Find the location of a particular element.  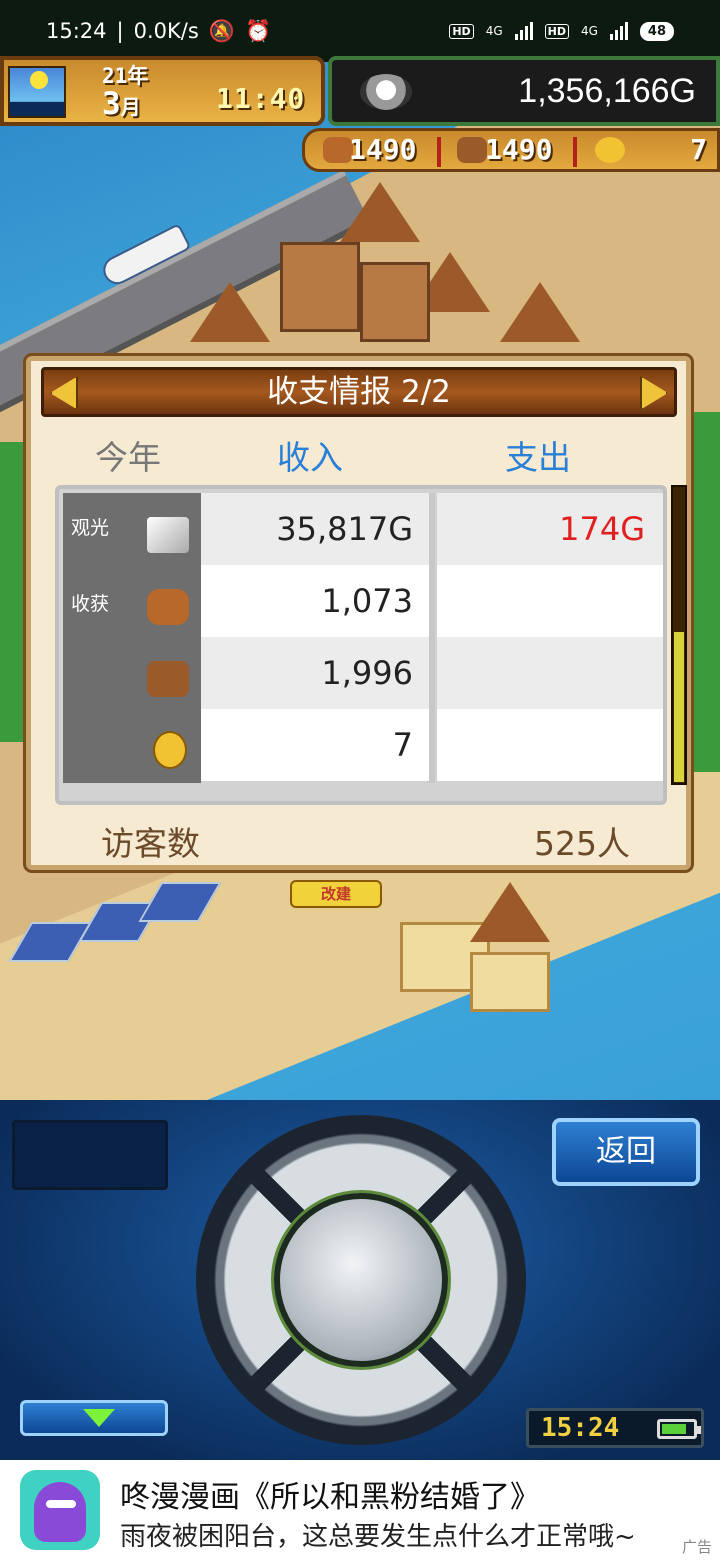

mini-screen is located at coordinates (90, 1155).